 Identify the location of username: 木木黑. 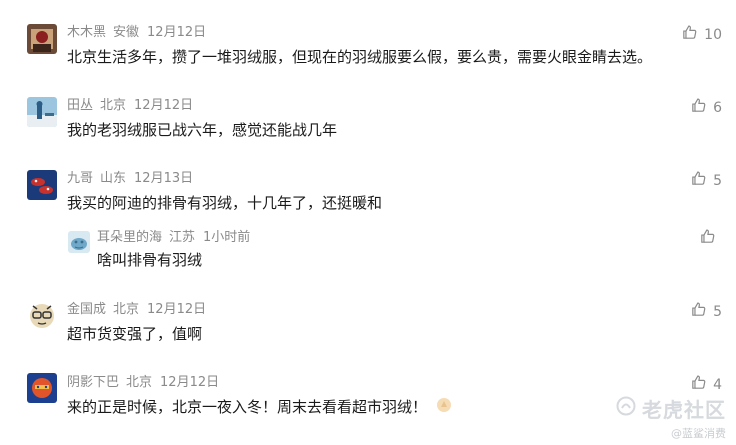
(86, 32).